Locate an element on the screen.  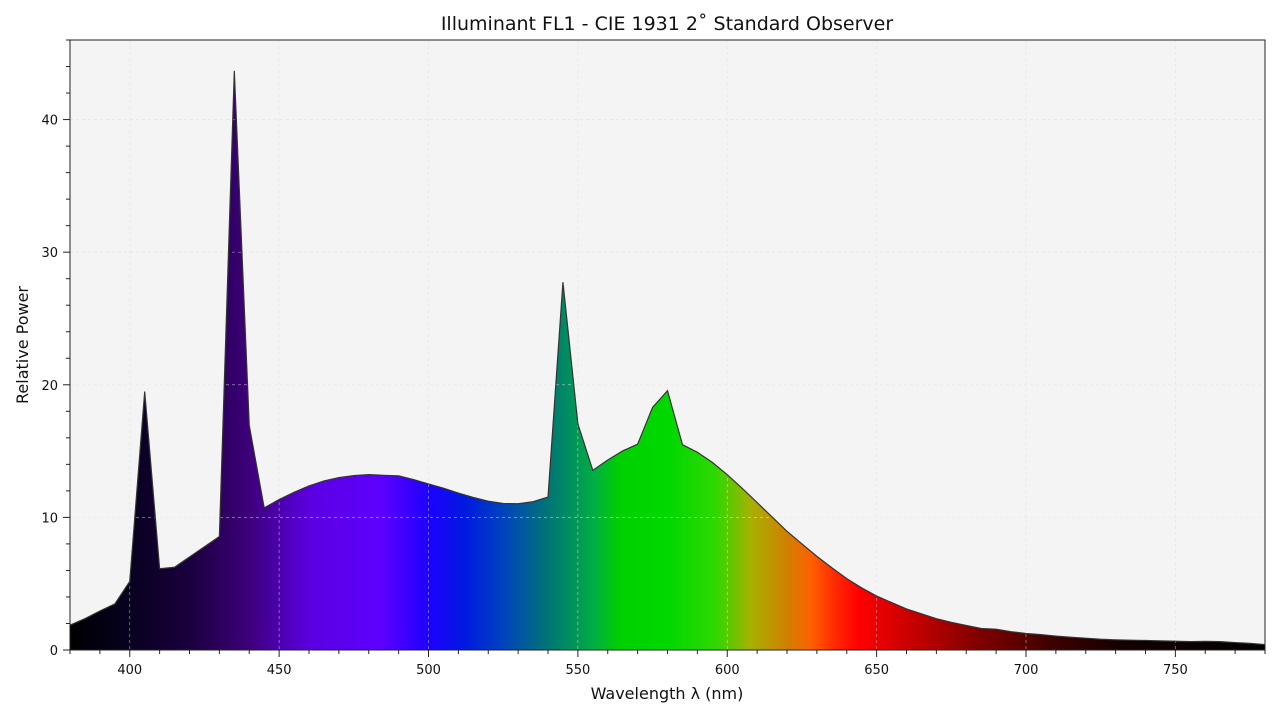
x-tick-label: 500 is located at coordinates (428, 670).